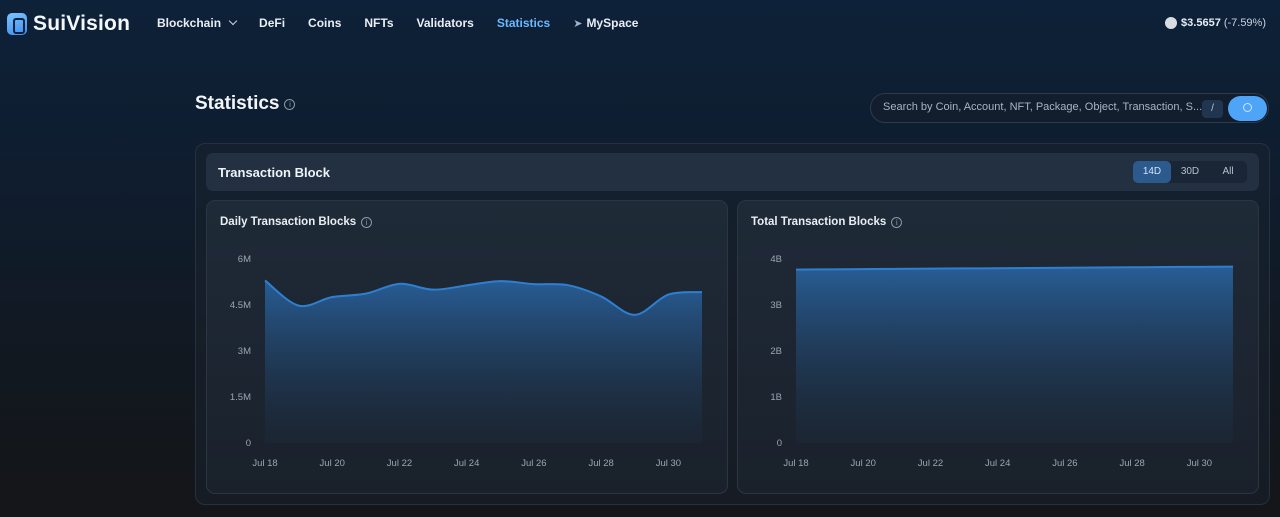 Image resolution: width=1280 pixels, height=517 pixels. What do you see at coordinates (1201, 23) in the screenshot?
I see `price-value: $3.5657` at bounding box center [1201, 23].